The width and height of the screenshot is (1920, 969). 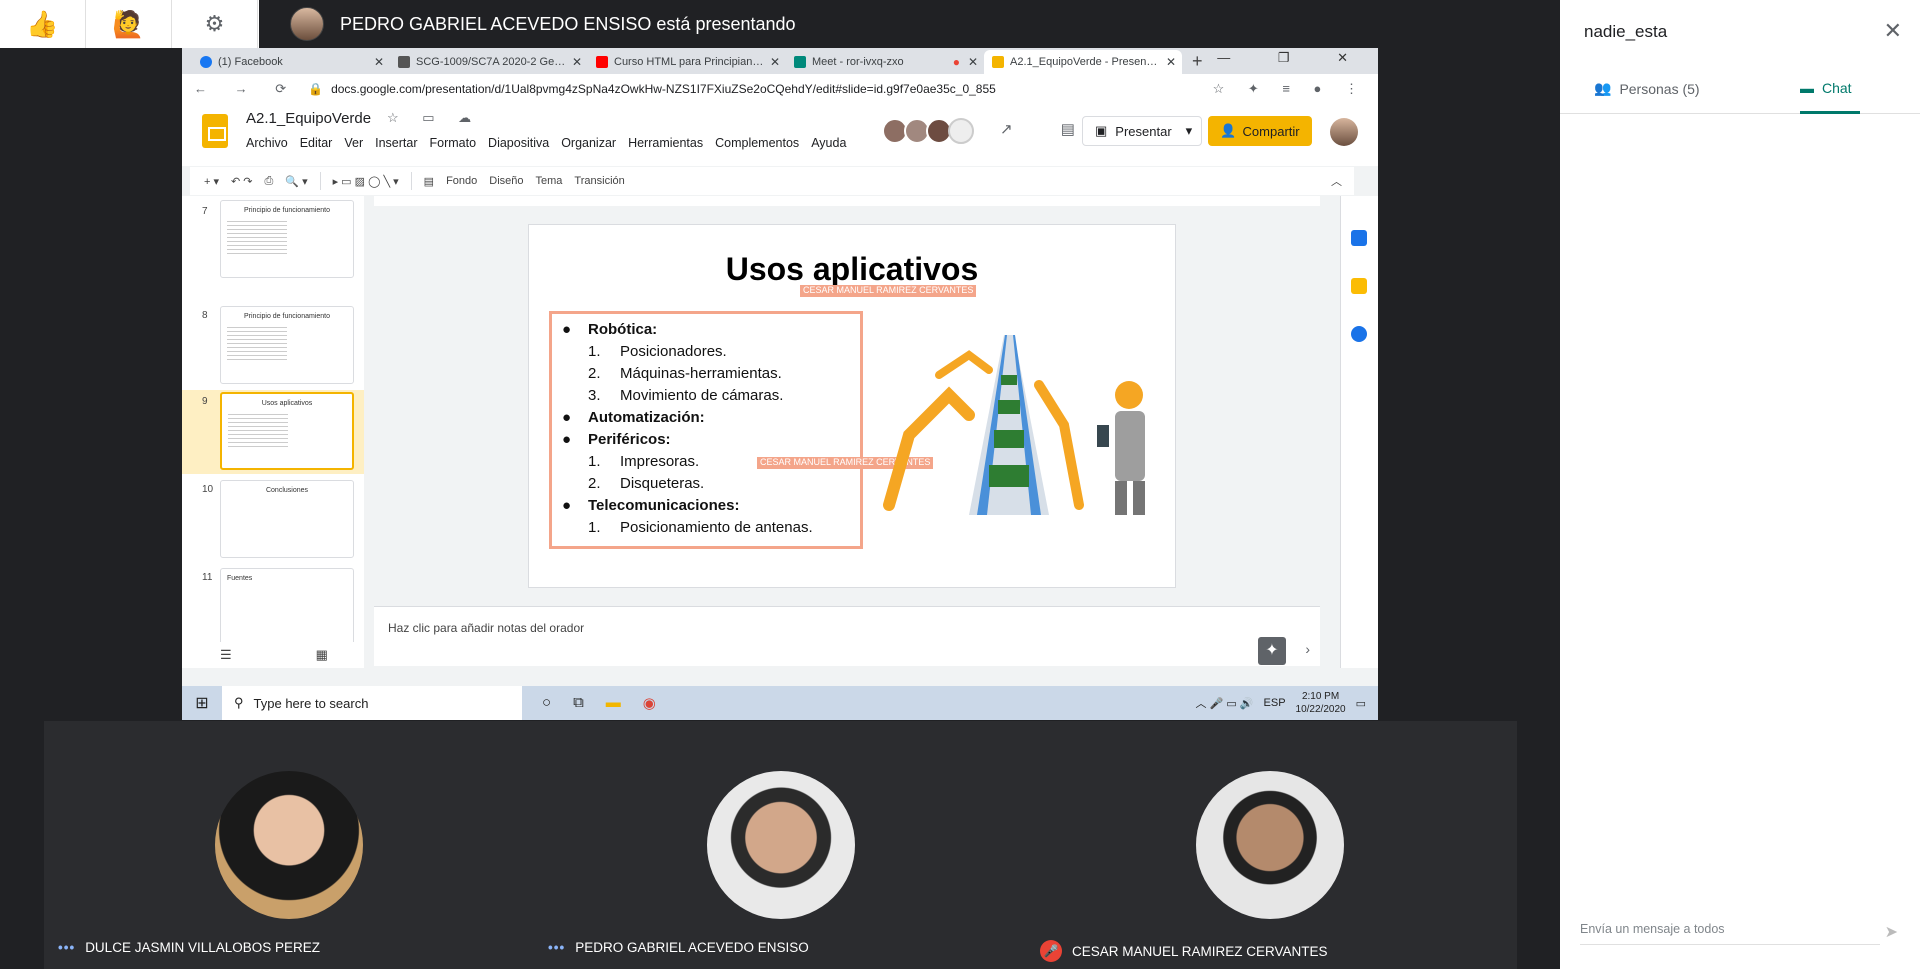 I want to click on thumb-row: 7 Principio de funcionamiento, so click(x=273, y=237).